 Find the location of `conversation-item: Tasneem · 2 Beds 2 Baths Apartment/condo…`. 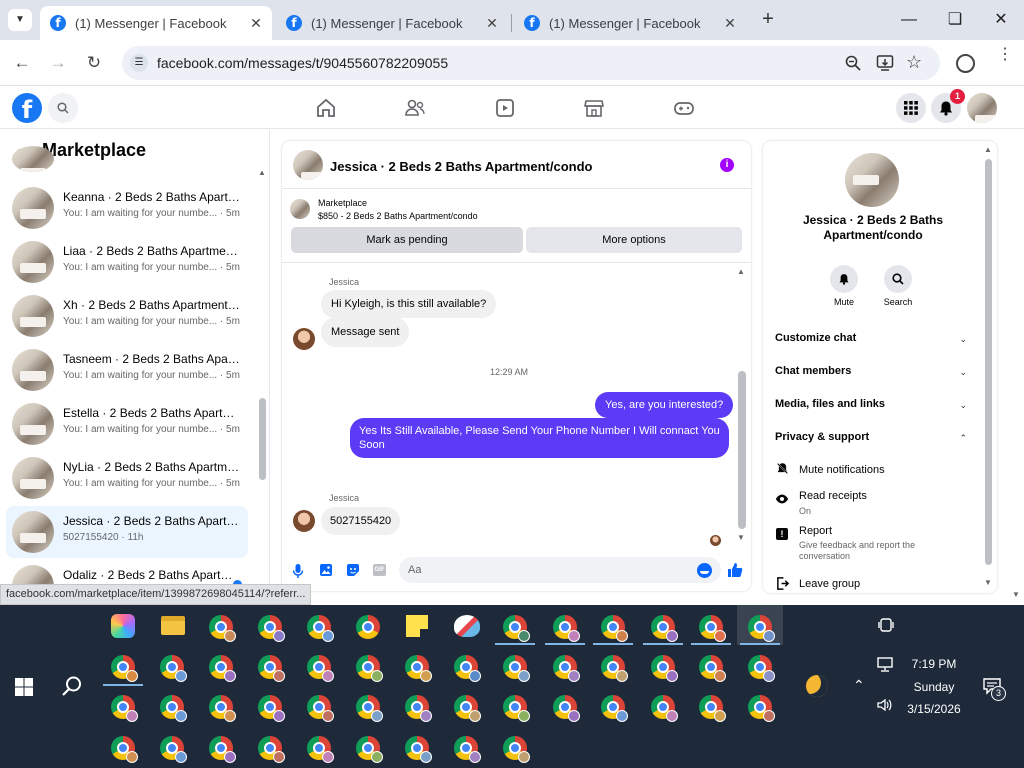

conversation-item: Tasneem · 2 Beds 2 Baths Apartment/condo… is located at coordinates (127, 370).